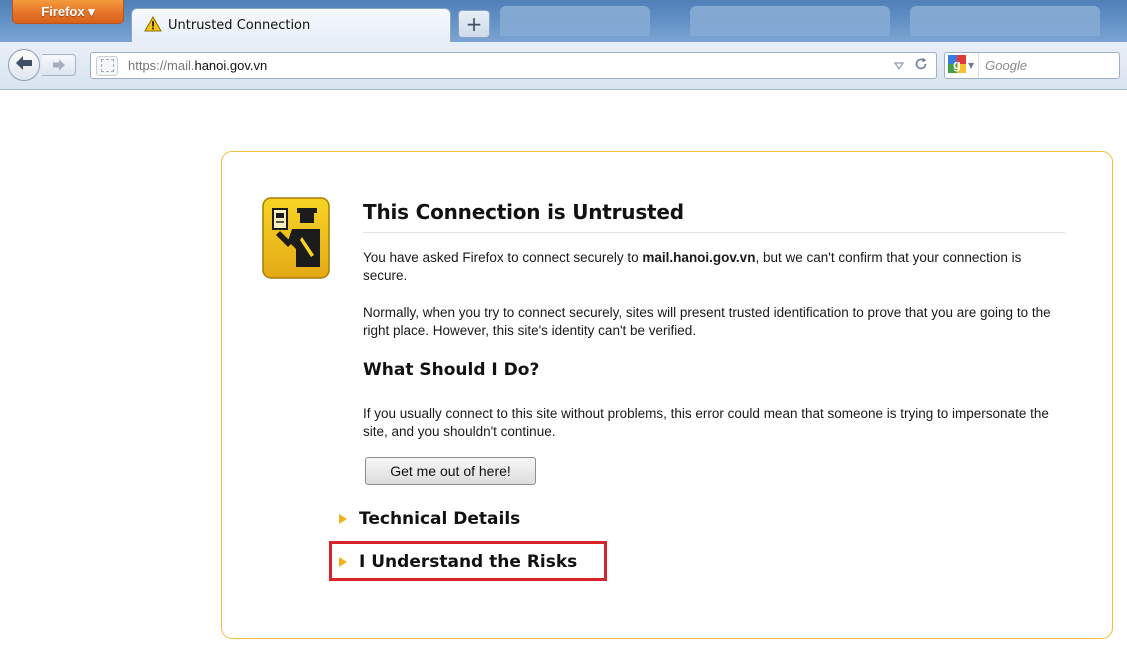  What do you see at coordinates (971, 65) in the screenshot?
I see `chevron-down-icon: ▼` at bounding box center [971, 65].